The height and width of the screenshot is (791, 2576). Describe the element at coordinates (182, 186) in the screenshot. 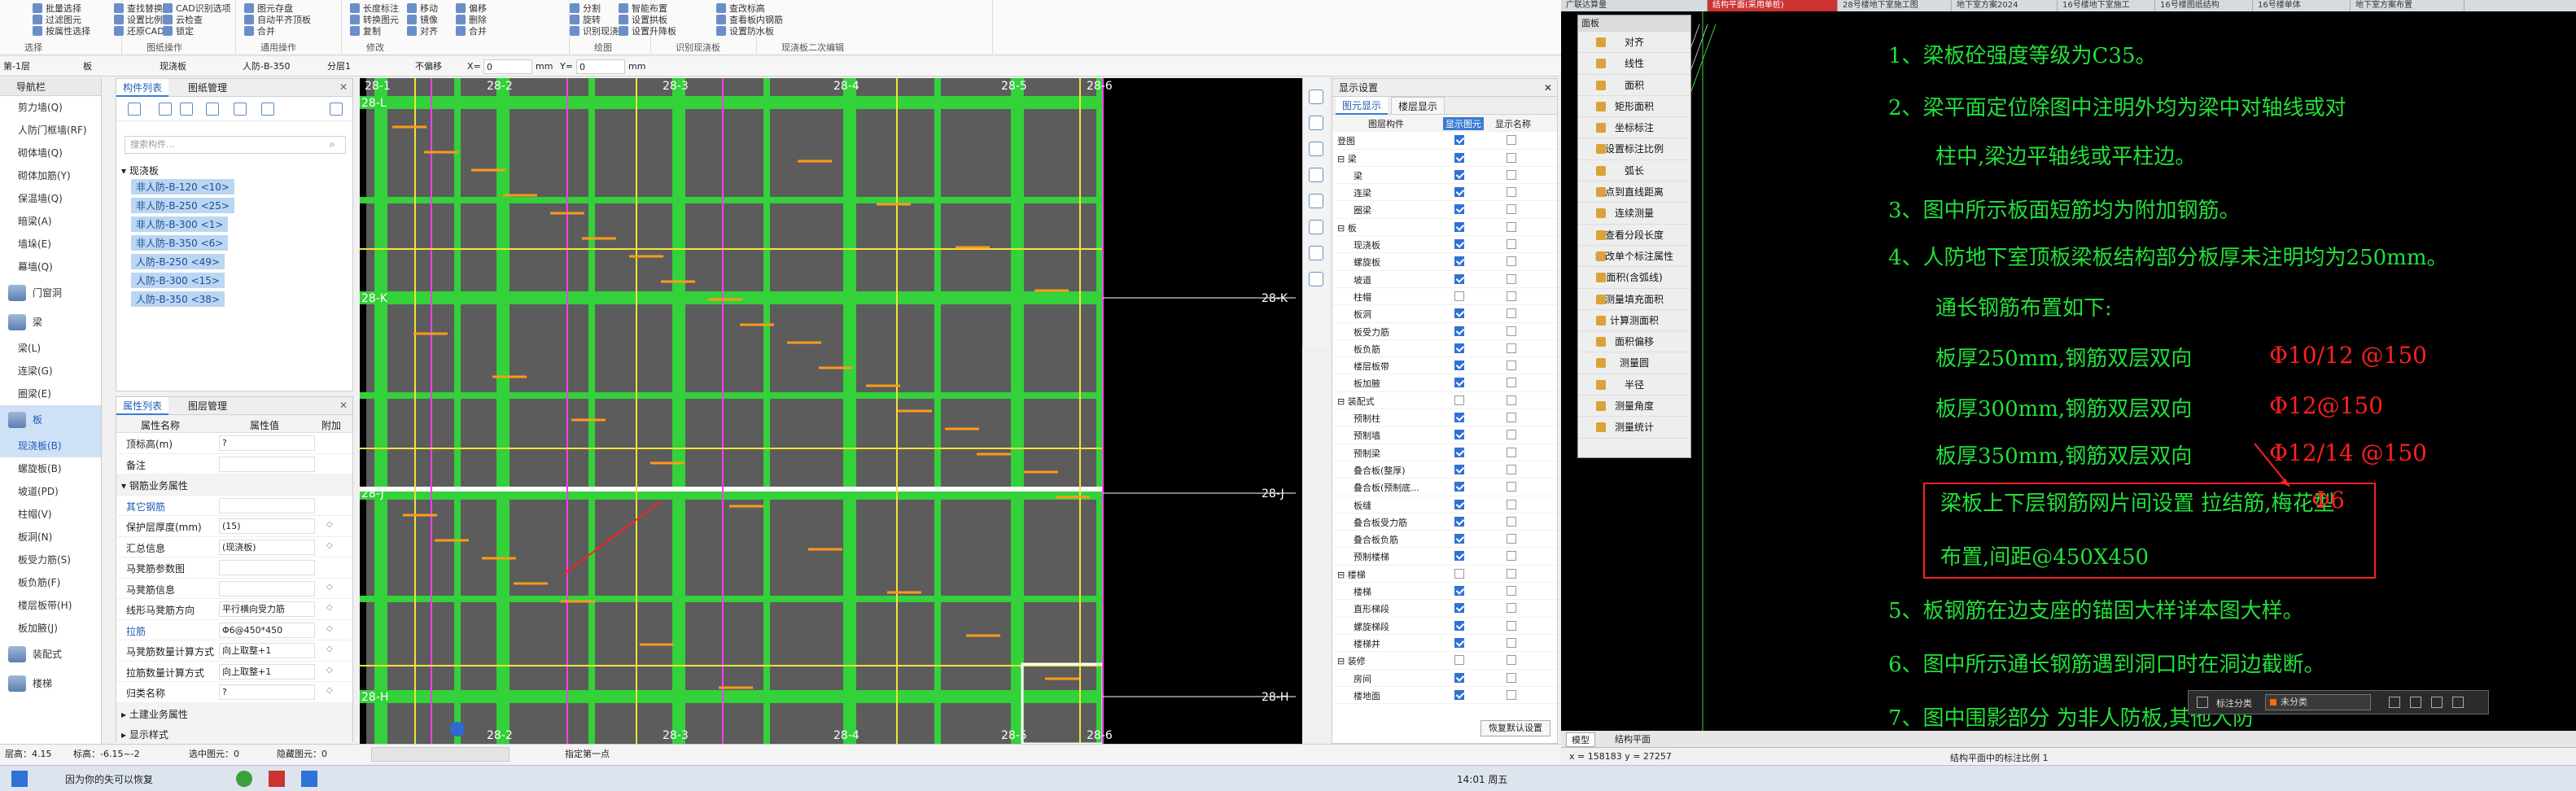

I see `component-item: 非人防-B-120 <10>` at that location.